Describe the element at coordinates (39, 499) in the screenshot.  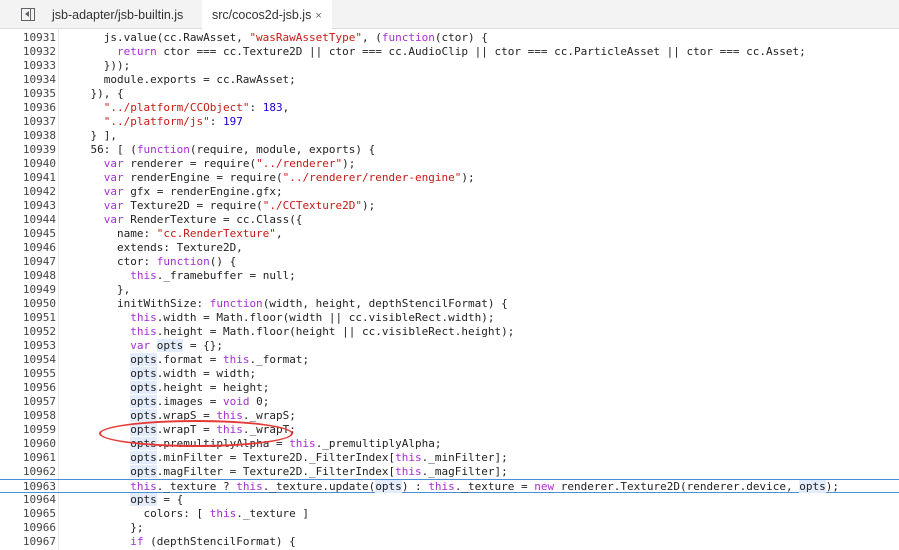
I see `line-number: 10964` at that location.